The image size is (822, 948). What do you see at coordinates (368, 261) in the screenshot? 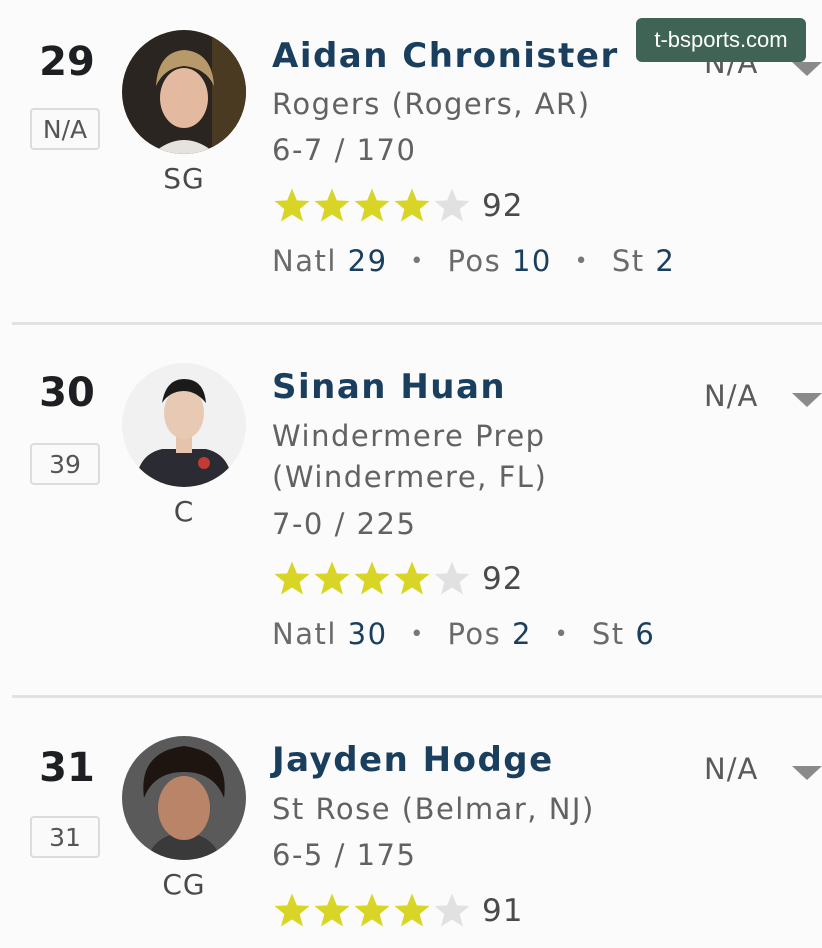
I see `natl-rank: 29` at bounding box center [368, 261].